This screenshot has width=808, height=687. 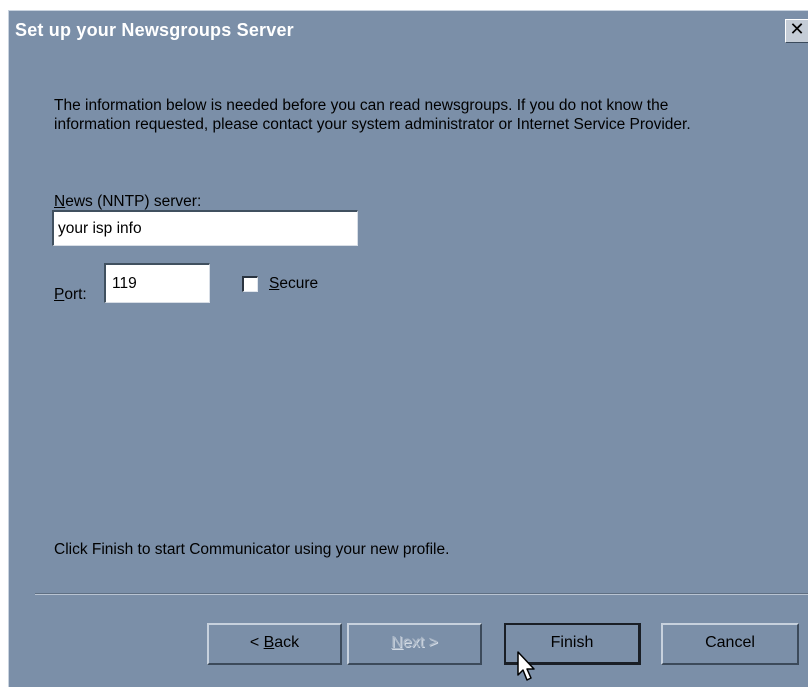 I want to click on title-bar: Set up your Newsgroups Server ✕, so click(x=408, y=31).